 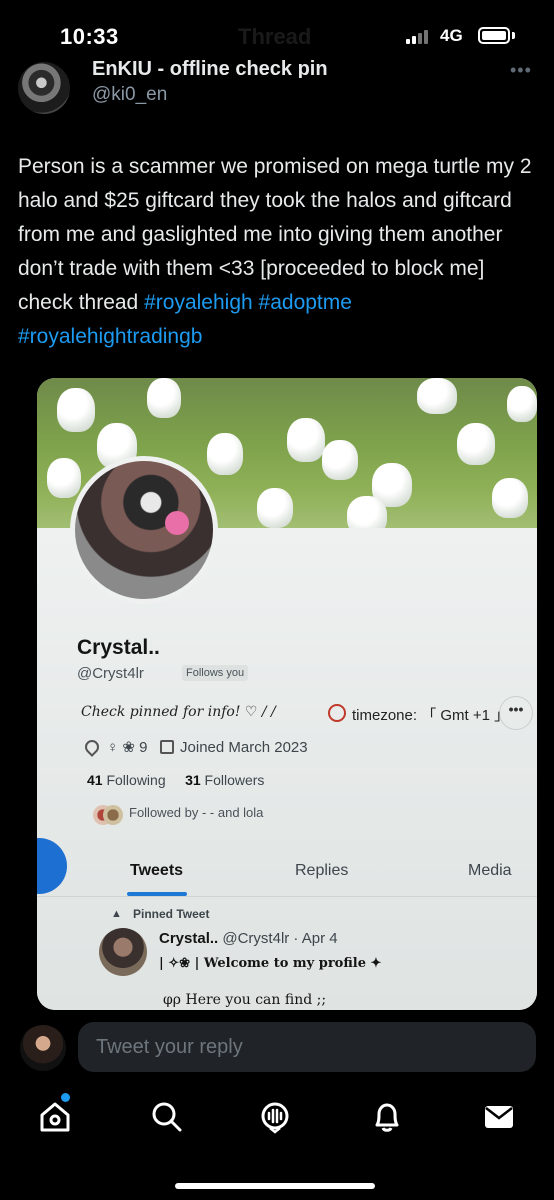 What do you see at coordinates (167, 747) in the screenshot?
I see `calendar-icon` at bounding box center [167, 747].